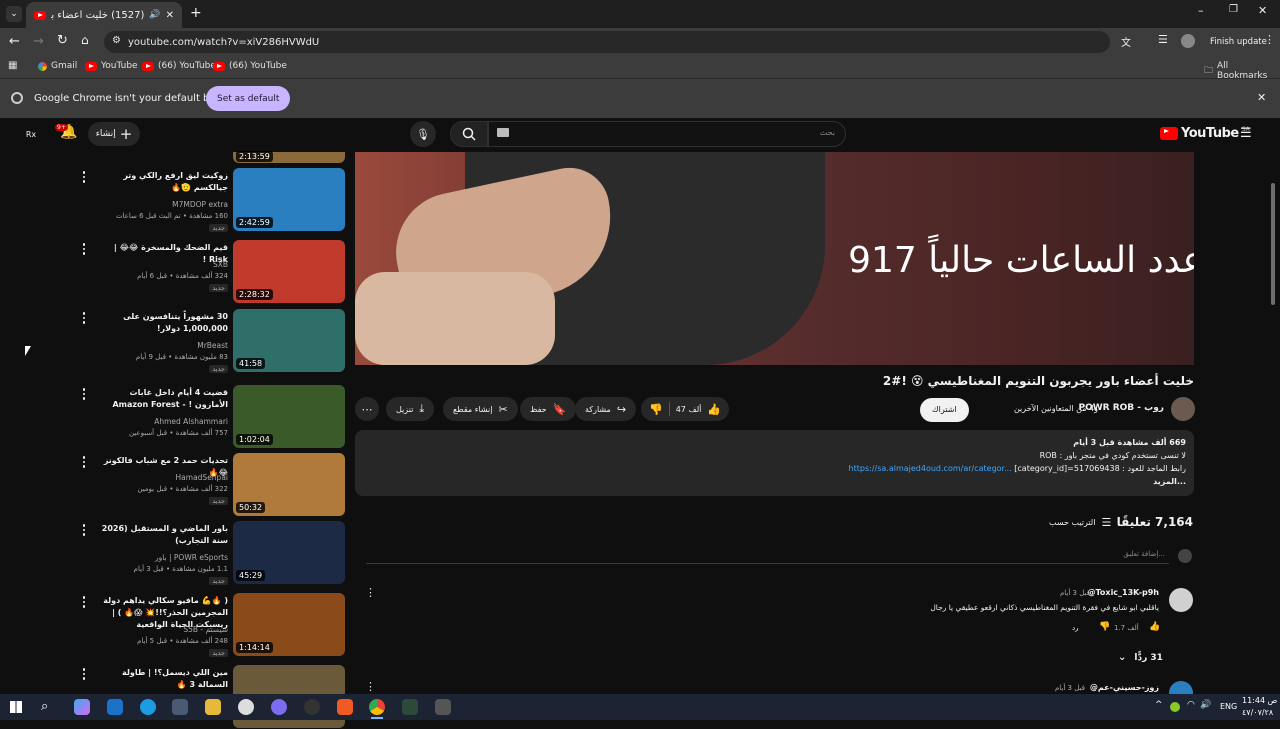  What do you see at coordinates (163, 629) in the screenshot?
I see `recommendation-channel: سيستم - S5B` at bounding box center [163, 629].